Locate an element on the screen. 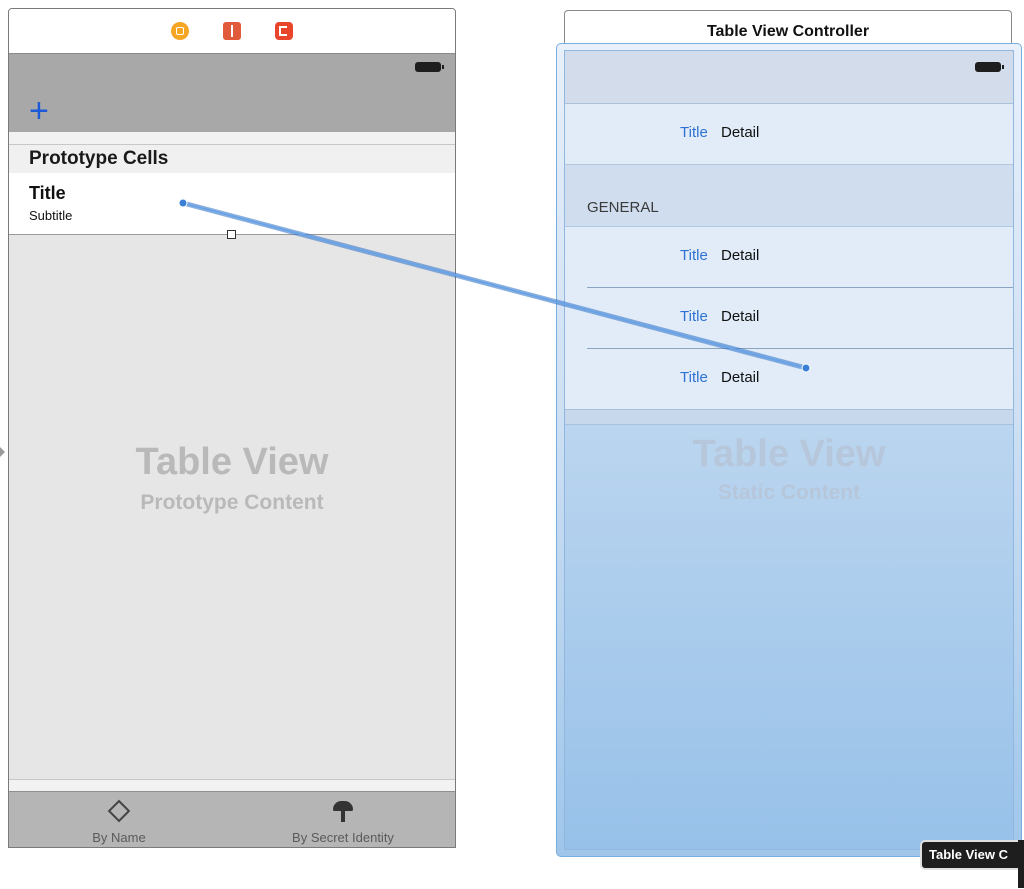 Image resolution: width=1024 pixels, height=889 pixels. section-header: Prototype Cells is located at coordinates (232, 159).